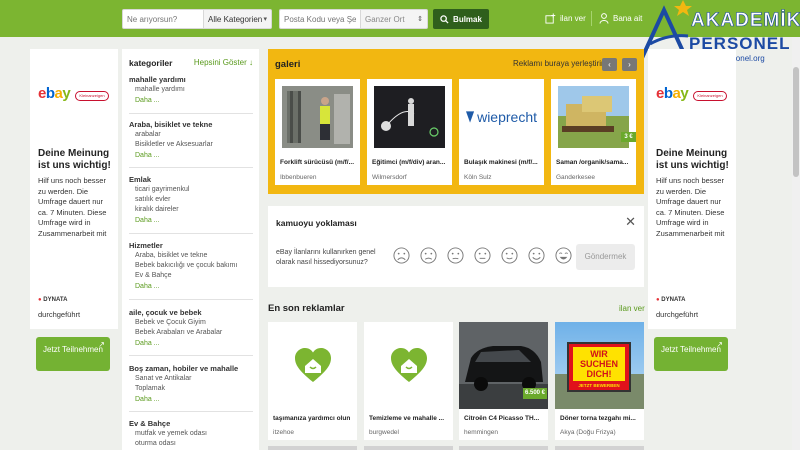 Image resolution: width=800 pixels, height=450 pixels. Describe the element at coordinates (796, 122) in the screenshot. I see `scrollbar-thumb` at that location.